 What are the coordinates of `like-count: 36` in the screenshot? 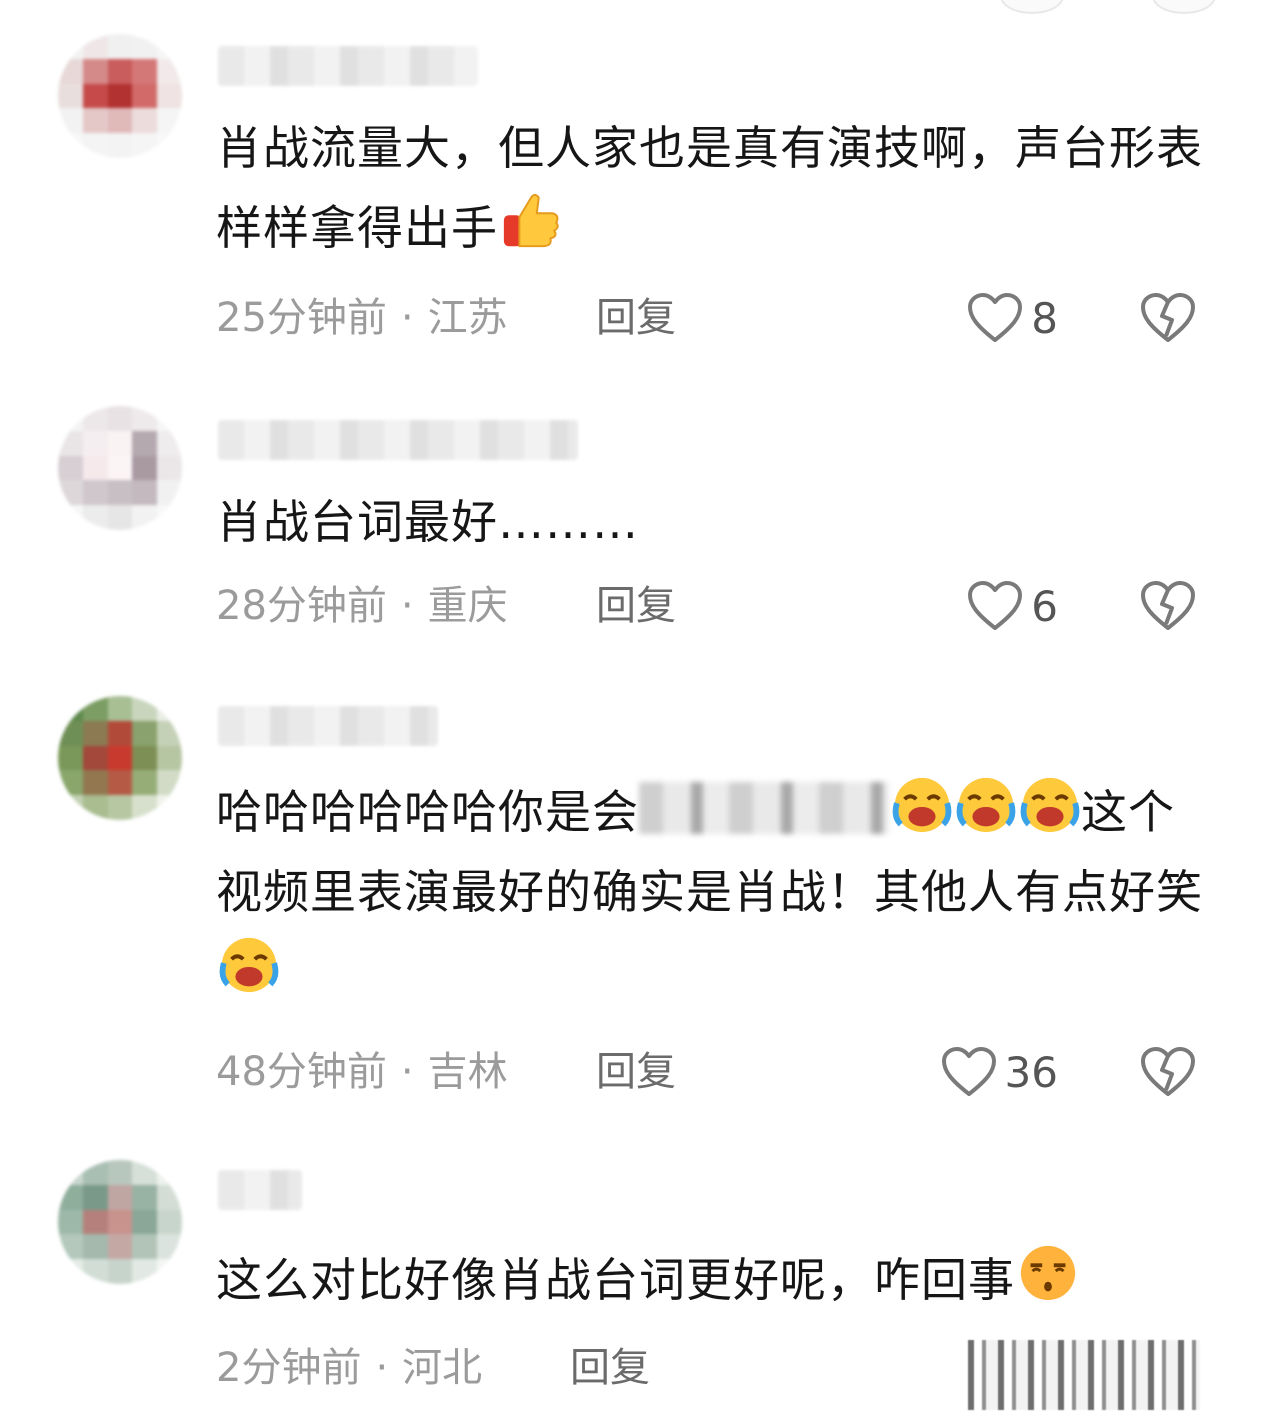 It's located at (1031, 1072).